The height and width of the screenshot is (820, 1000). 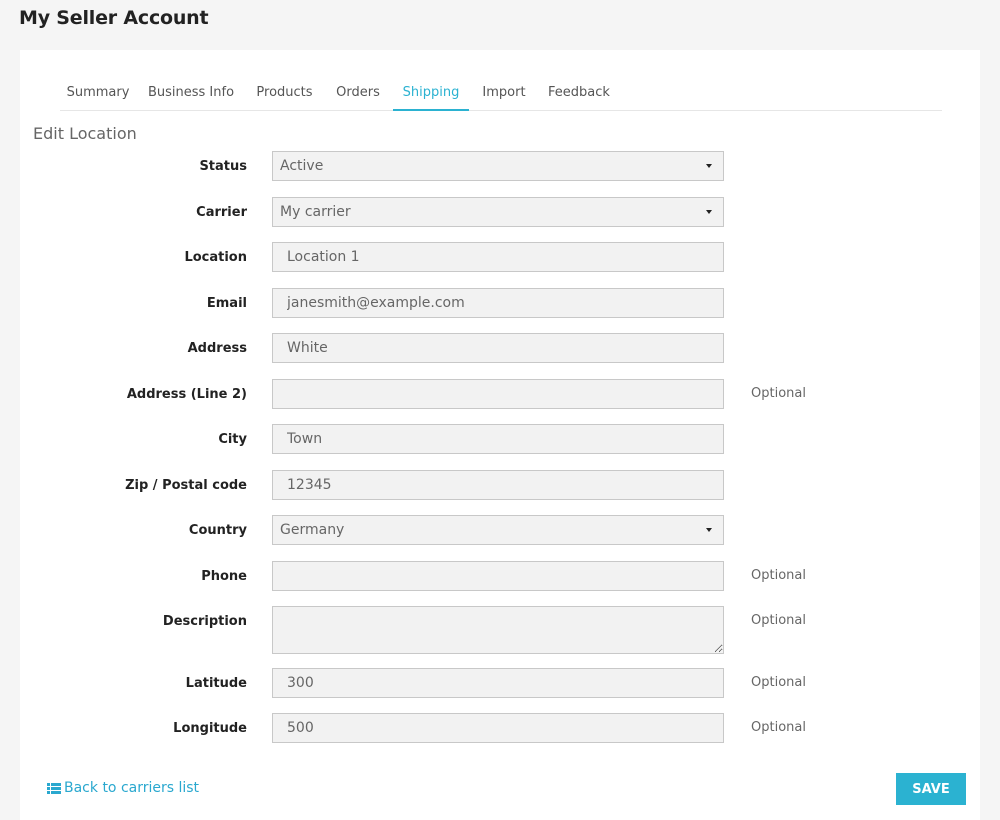 I want to click on address-input, so click(x=498, y=348).